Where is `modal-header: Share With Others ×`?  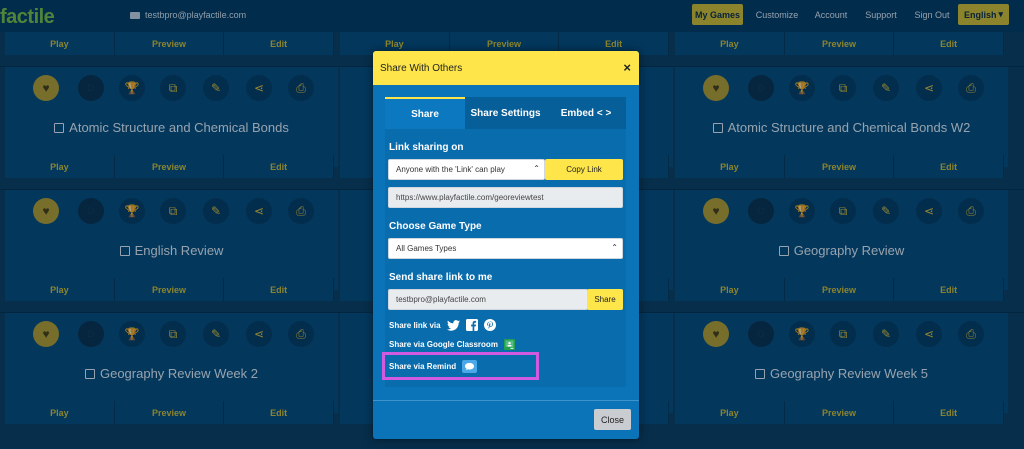 modal-header: Share With Others × is located at coordinates (506, 68).